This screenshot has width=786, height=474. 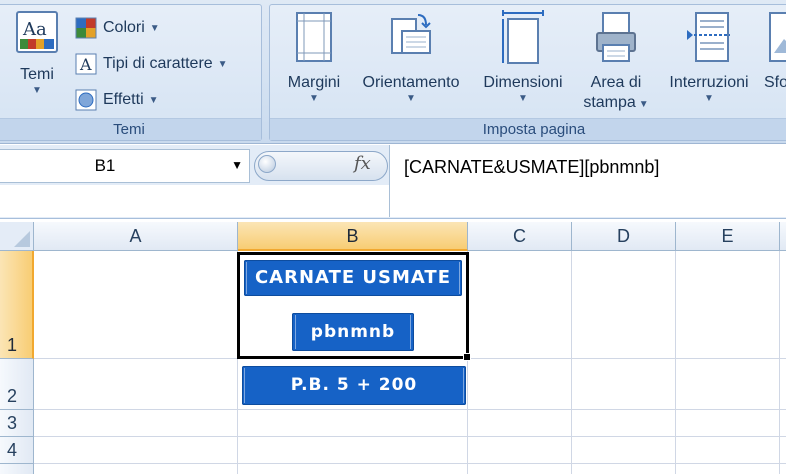 I want to click on tipi-di-carattere-button: A Tipi di carattere ▼, so click(x=151, y=64).